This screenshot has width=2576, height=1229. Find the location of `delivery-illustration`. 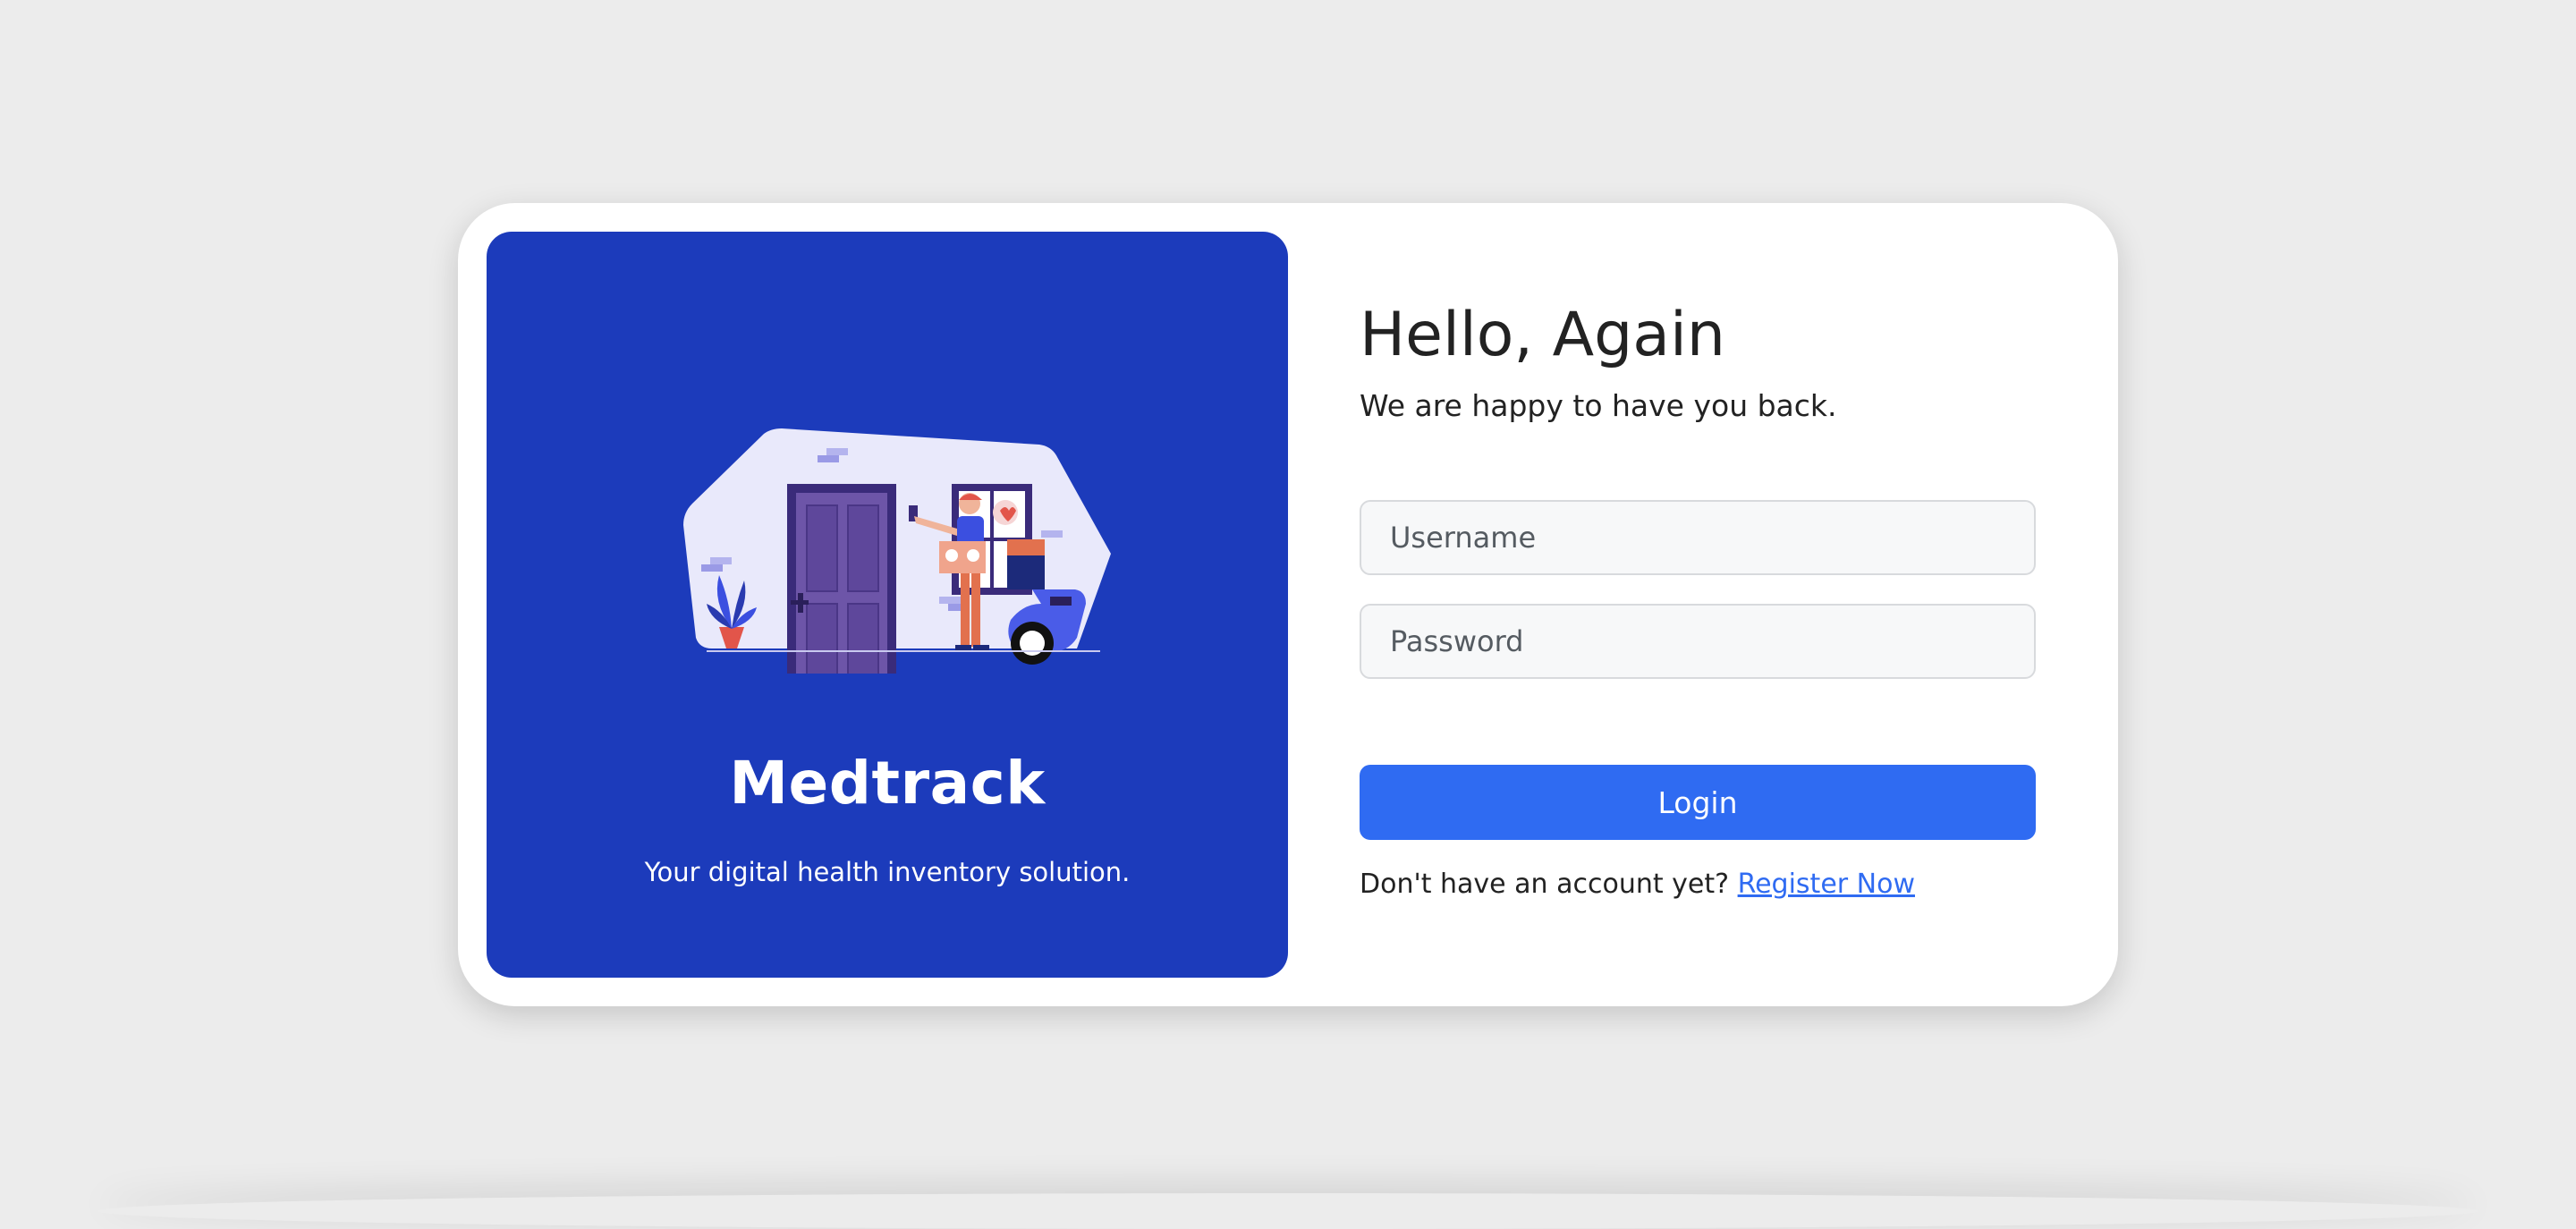

delivery-illustration is located at coordinates (897, 551).